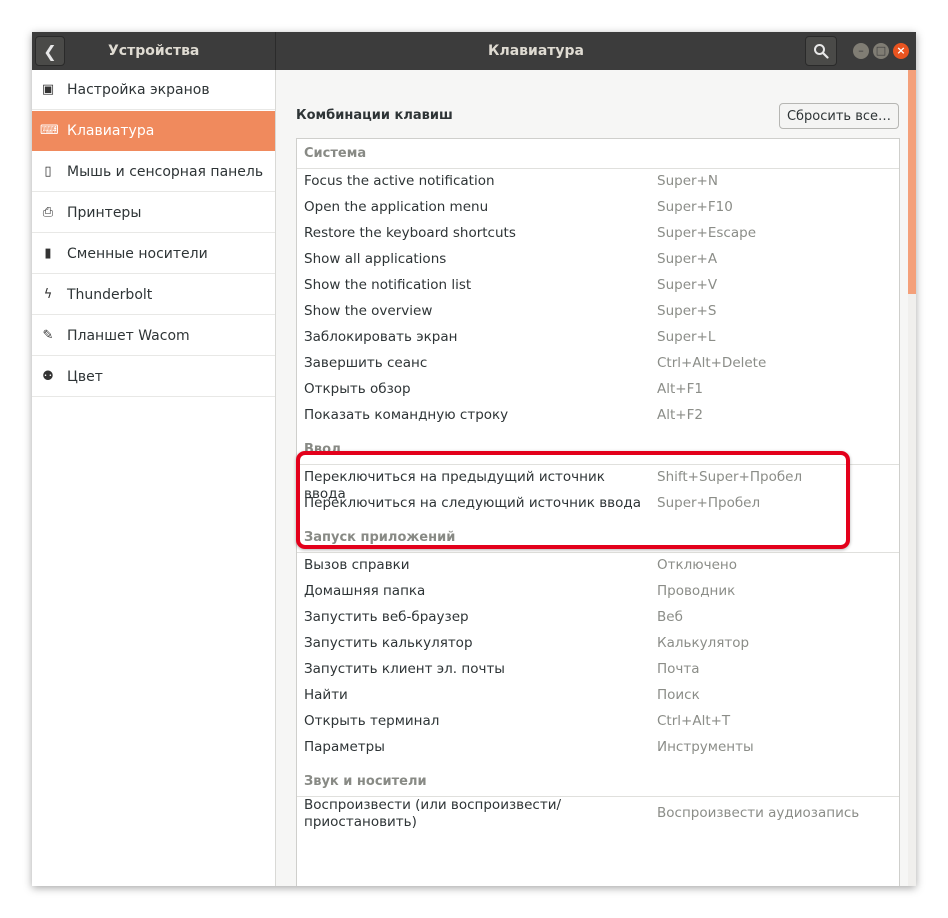 Image resolution: width=948 pixels, height=918 pixels. Describe the element at coordinates (154, 51) in the screenshot. I see `panel-title: Устройства` at that location.